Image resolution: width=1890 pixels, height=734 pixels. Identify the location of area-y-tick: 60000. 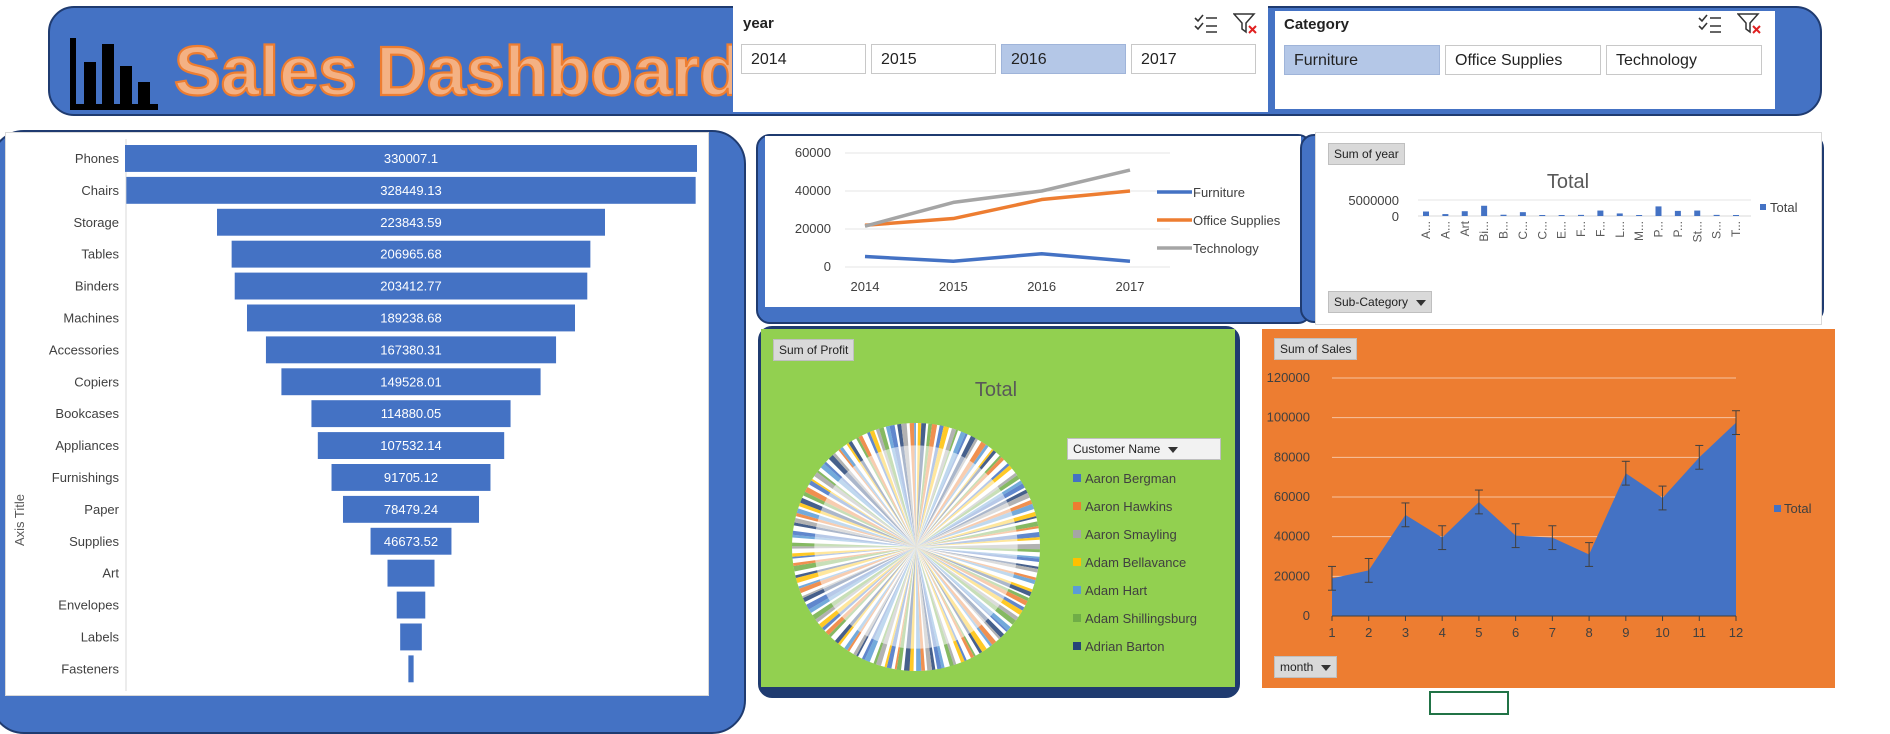
(1292, 496).